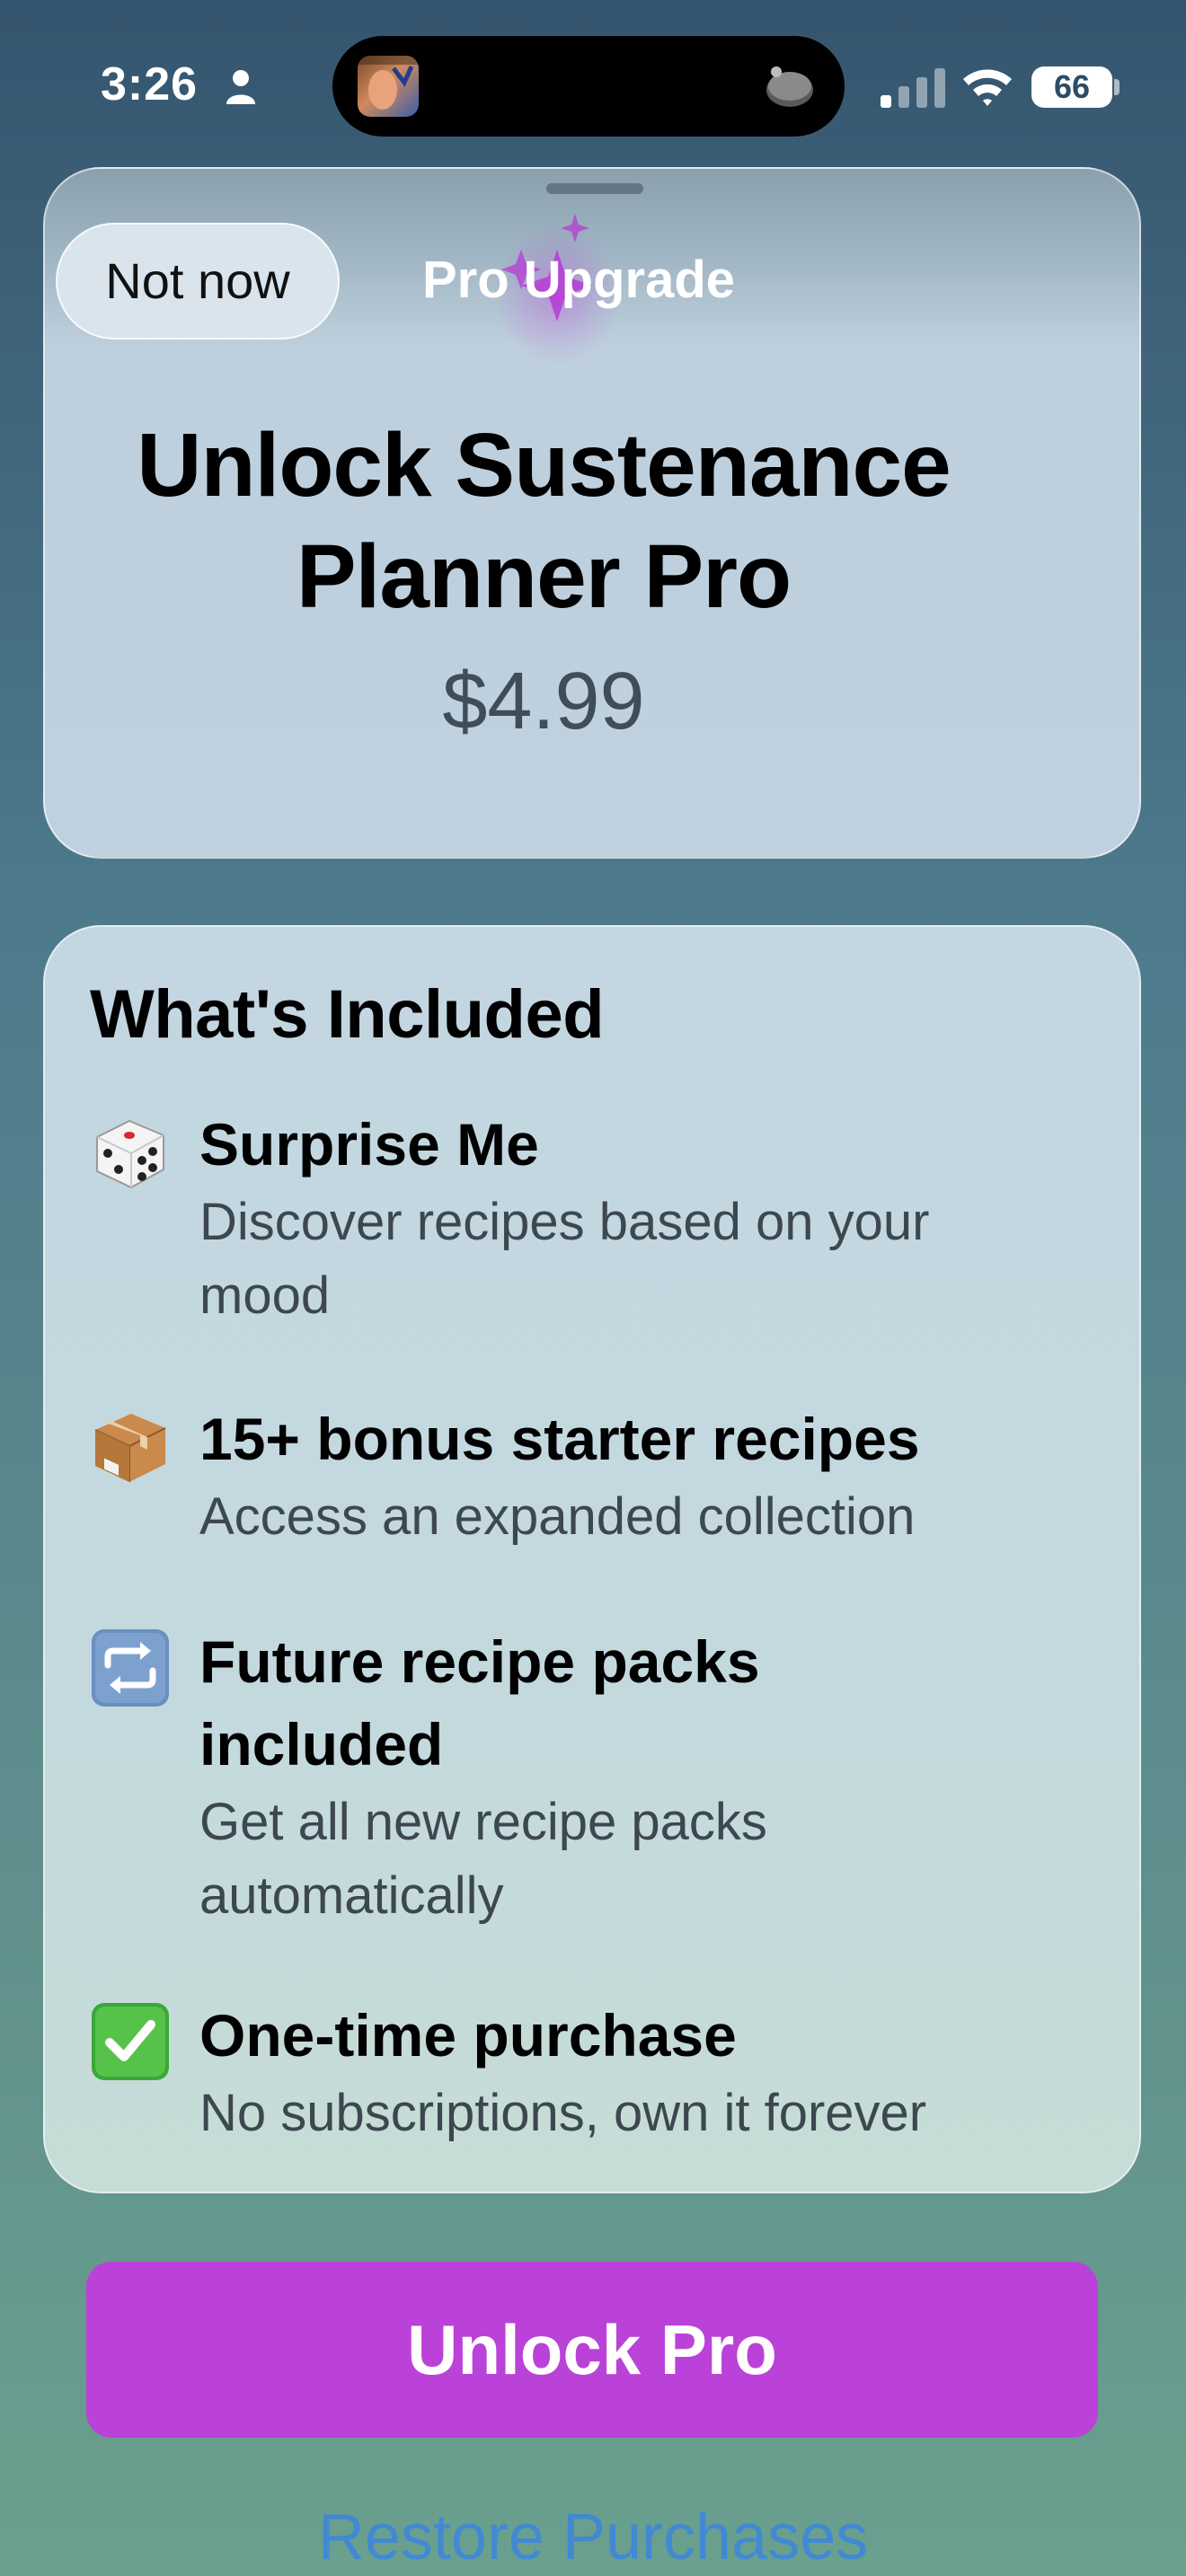 The width and height of the screenshot is (1186, 2576). I want to click on package-icon, so click(130, 1448).